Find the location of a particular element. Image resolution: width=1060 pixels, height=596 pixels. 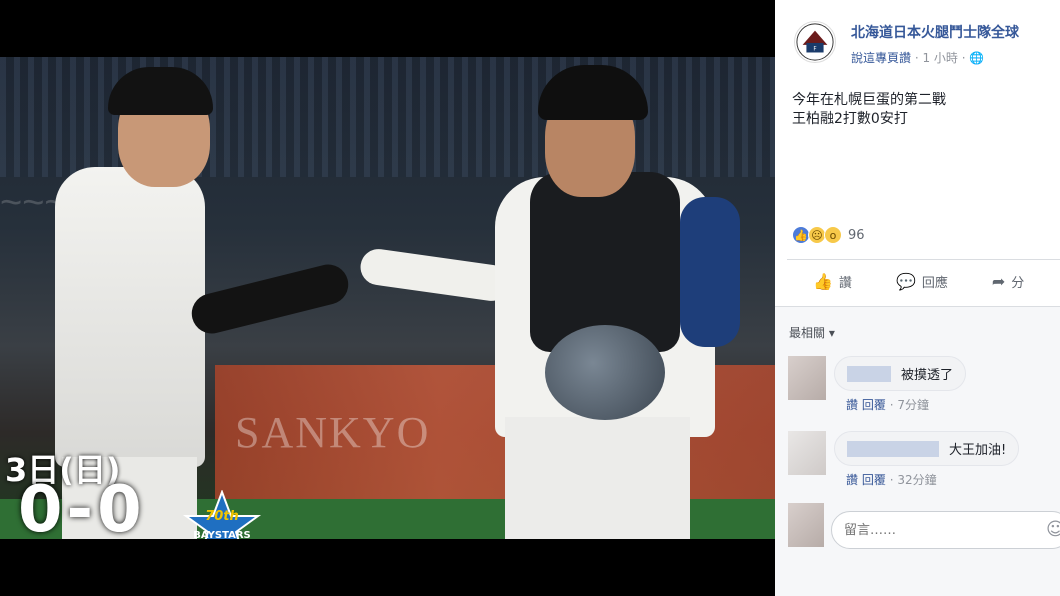

reactions-summary: 👍 ☹ o 96 is located at coordinates (828, 235).